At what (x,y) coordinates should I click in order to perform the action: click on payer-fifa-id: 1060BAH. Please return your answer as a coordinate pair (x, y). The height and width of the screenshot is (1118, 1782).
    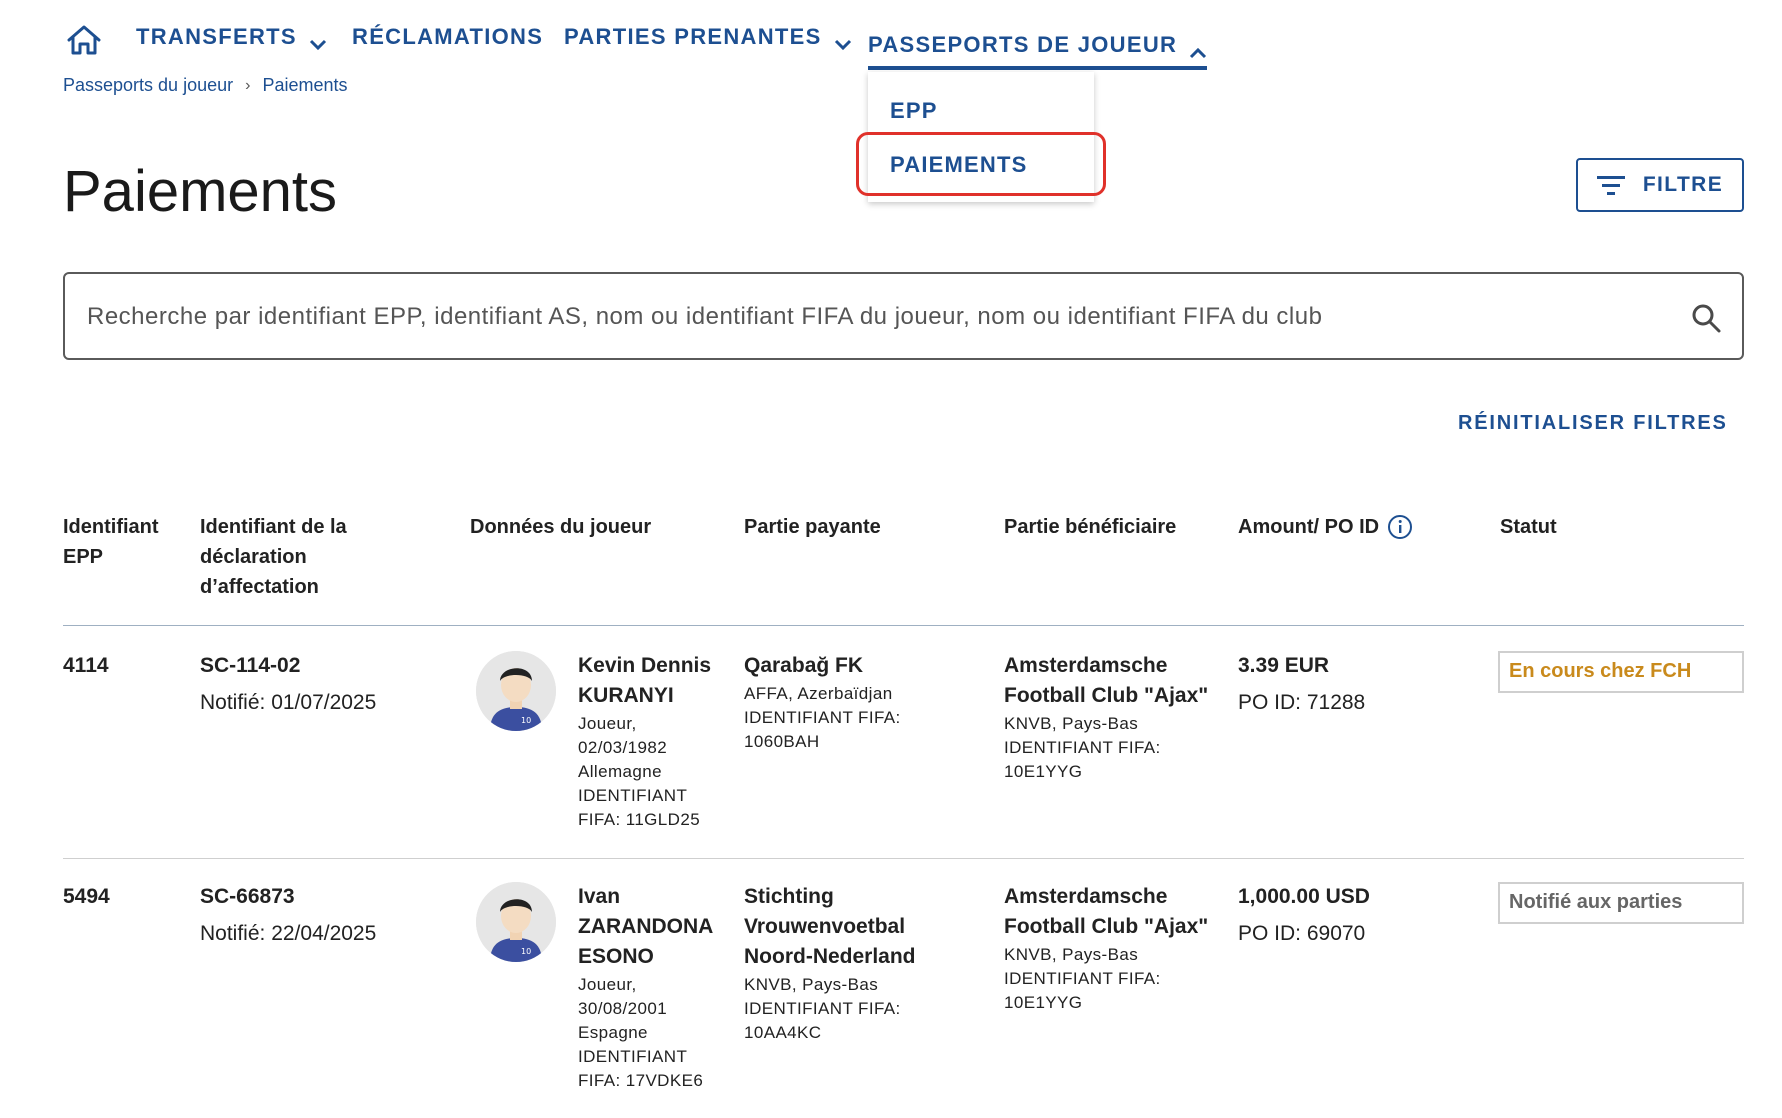
    Looking at the image, I should click on (782, 741).